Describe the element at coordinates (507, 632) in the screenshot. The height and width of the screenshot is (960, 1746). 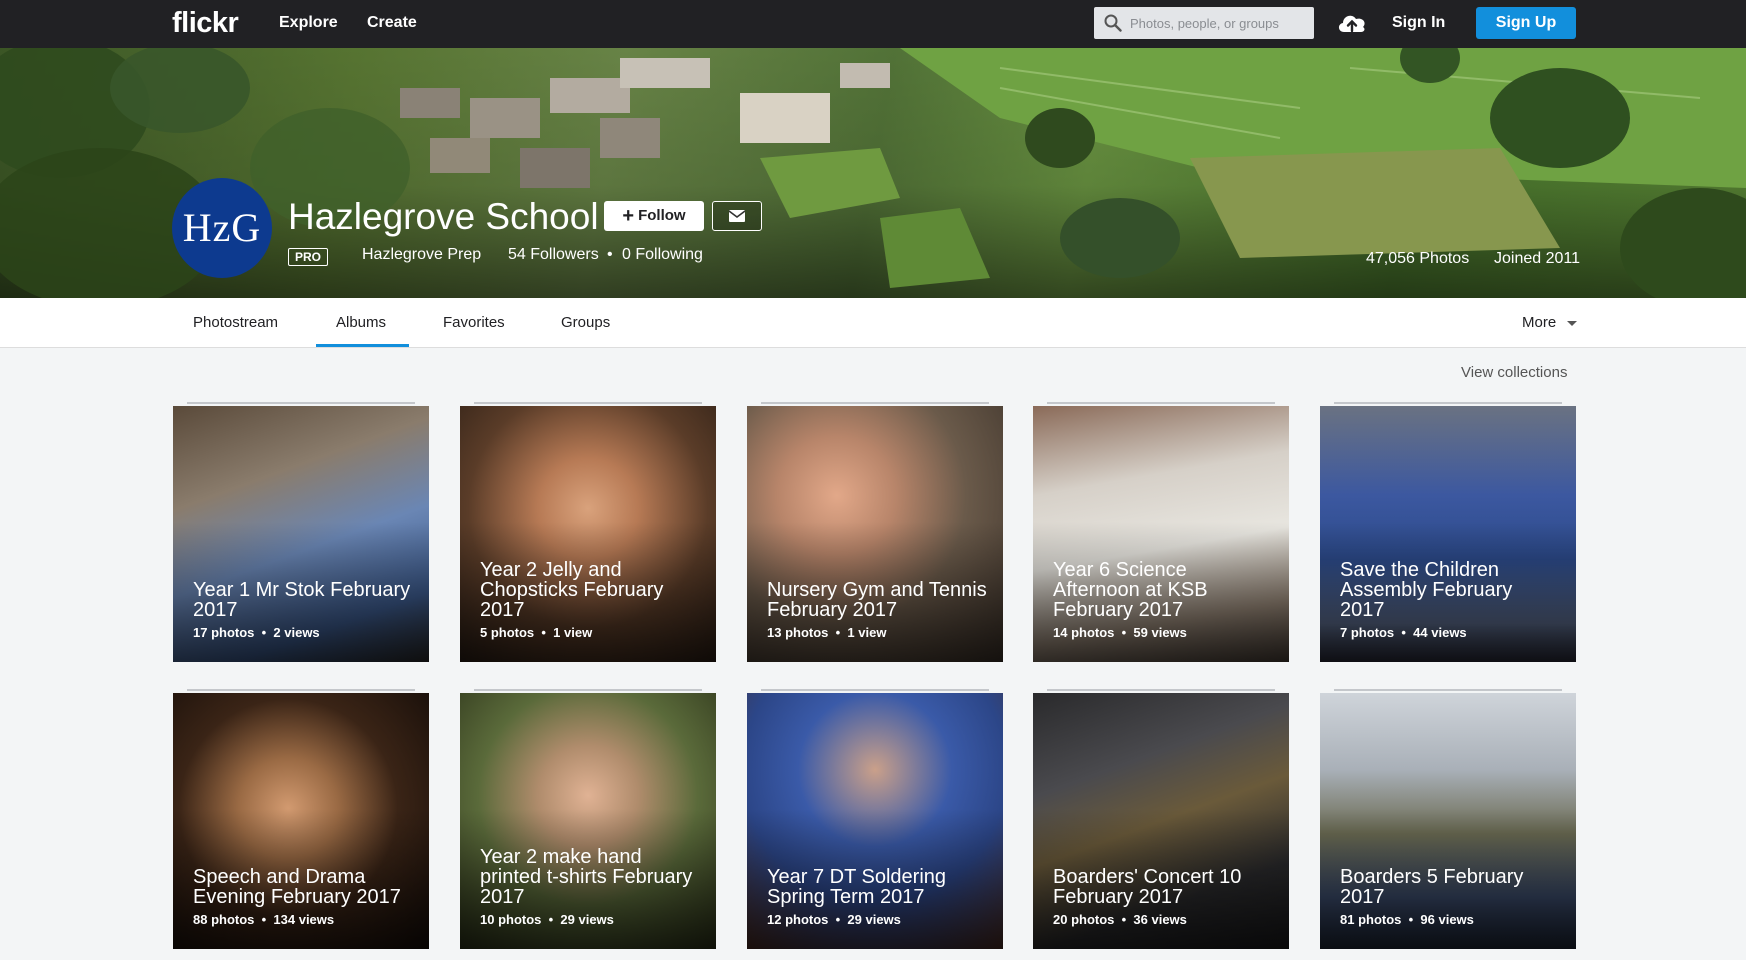
I see `album-photo-count: 5 photos` at that location.